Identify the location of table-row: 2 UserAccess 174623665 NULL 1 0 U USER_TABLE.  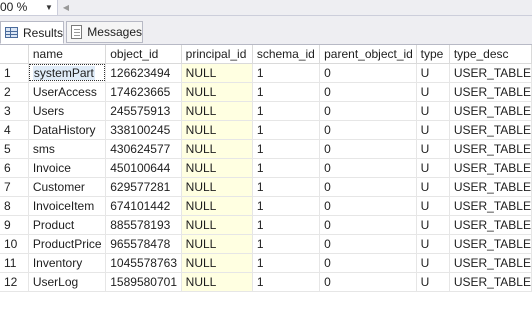
(266, 92).